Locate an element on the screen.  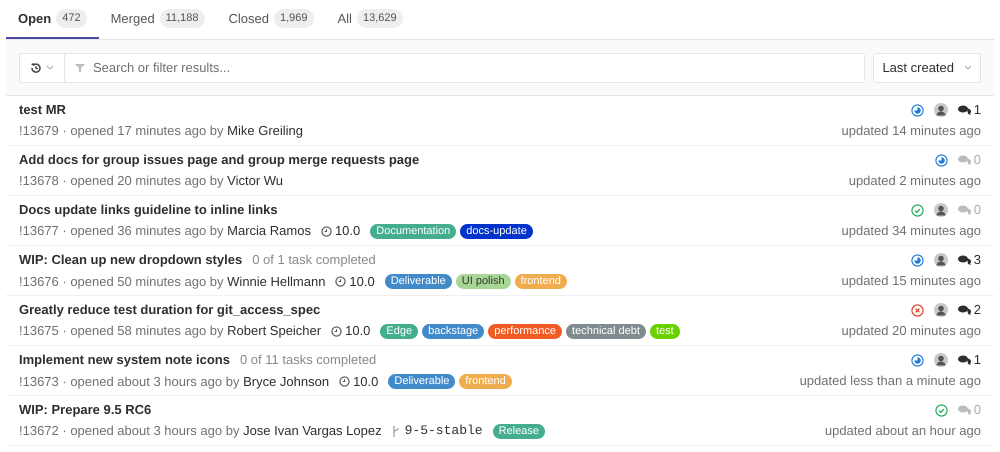
branch-icon is located at coordinates (396, 431).